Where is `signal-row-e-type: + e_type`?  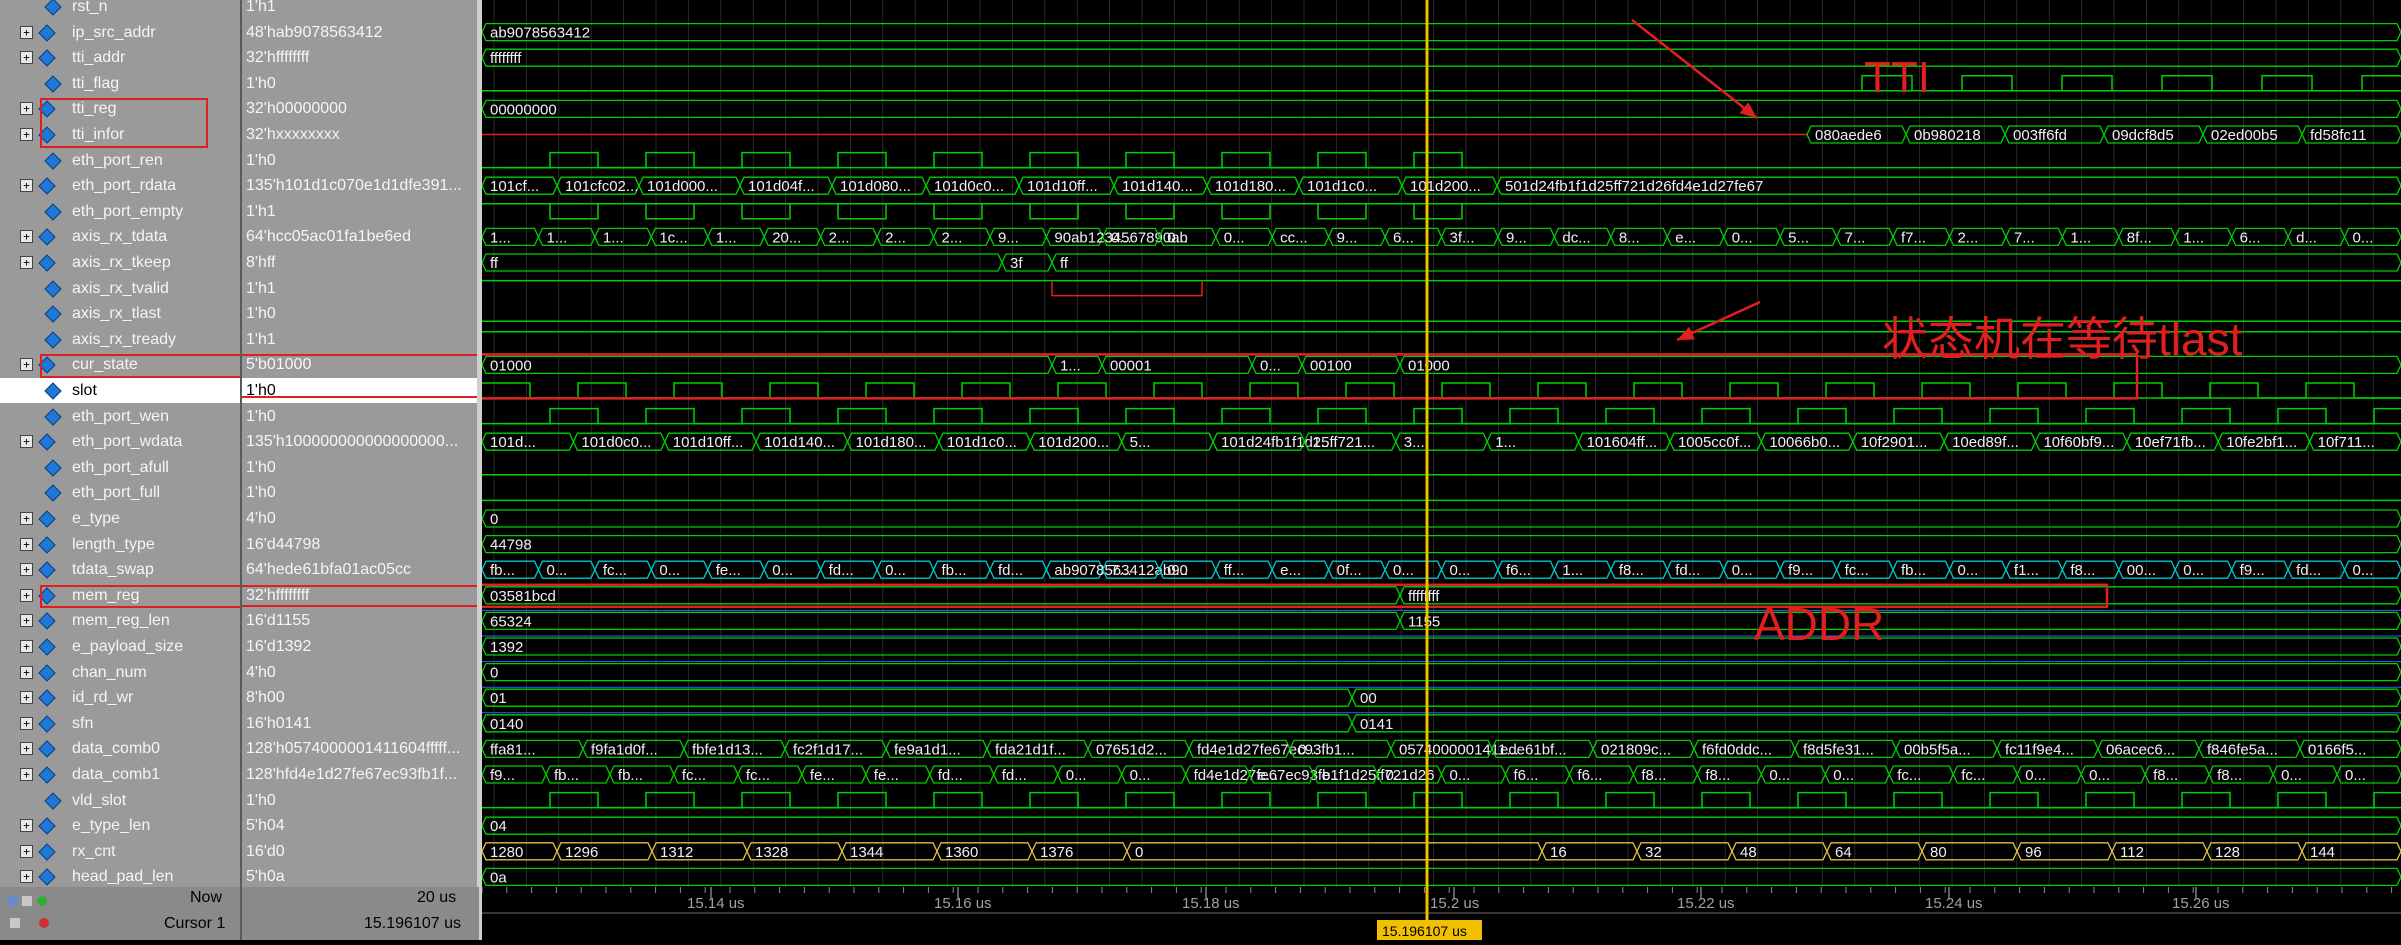
signal-row-e-type: + e_type is located at coordinates (120, 518).